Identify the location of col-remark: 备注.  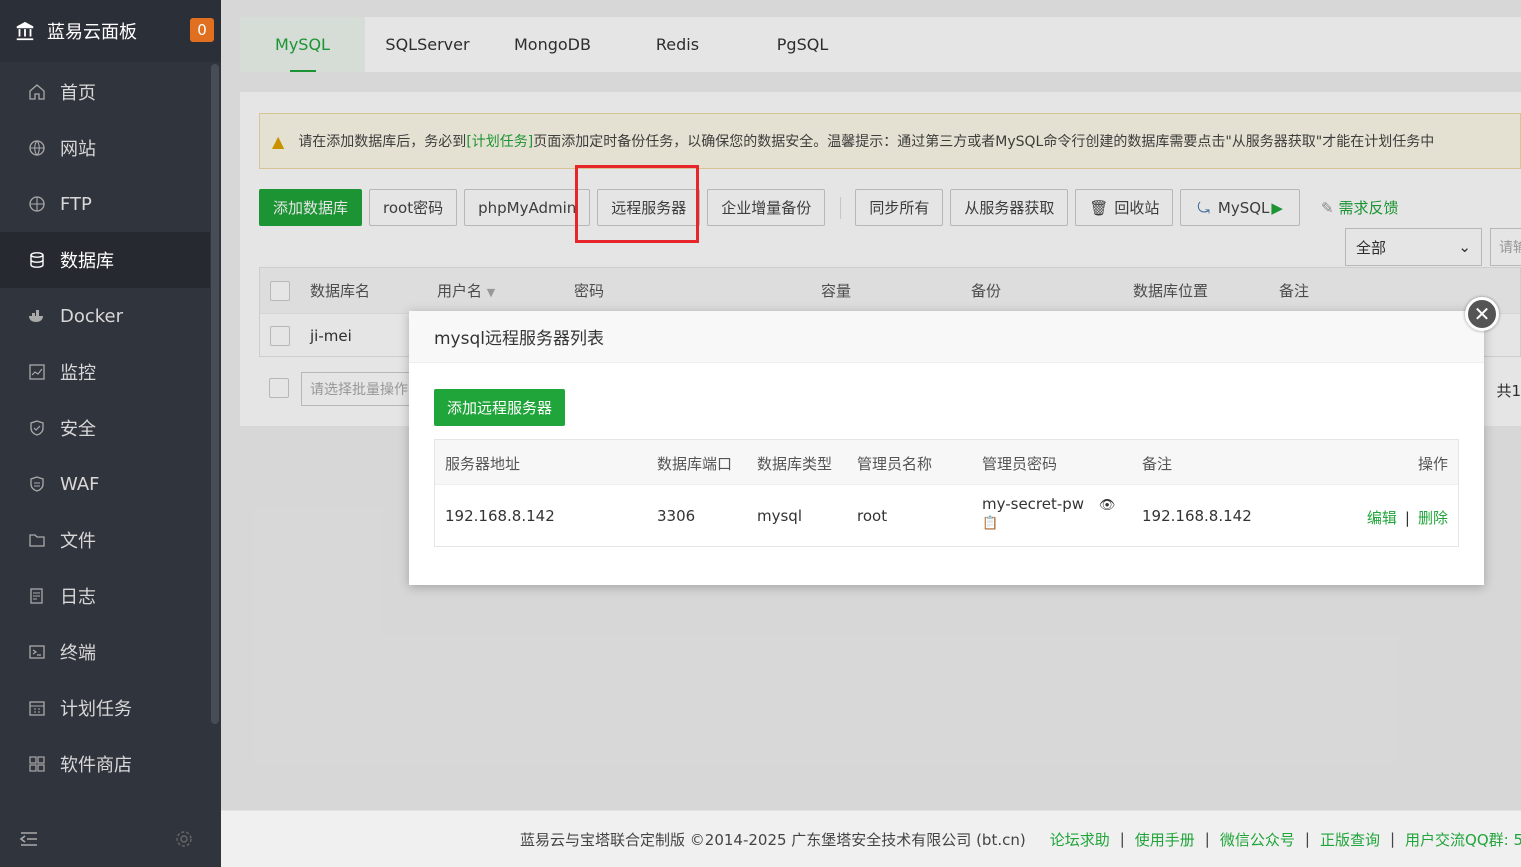
(1157, 464).